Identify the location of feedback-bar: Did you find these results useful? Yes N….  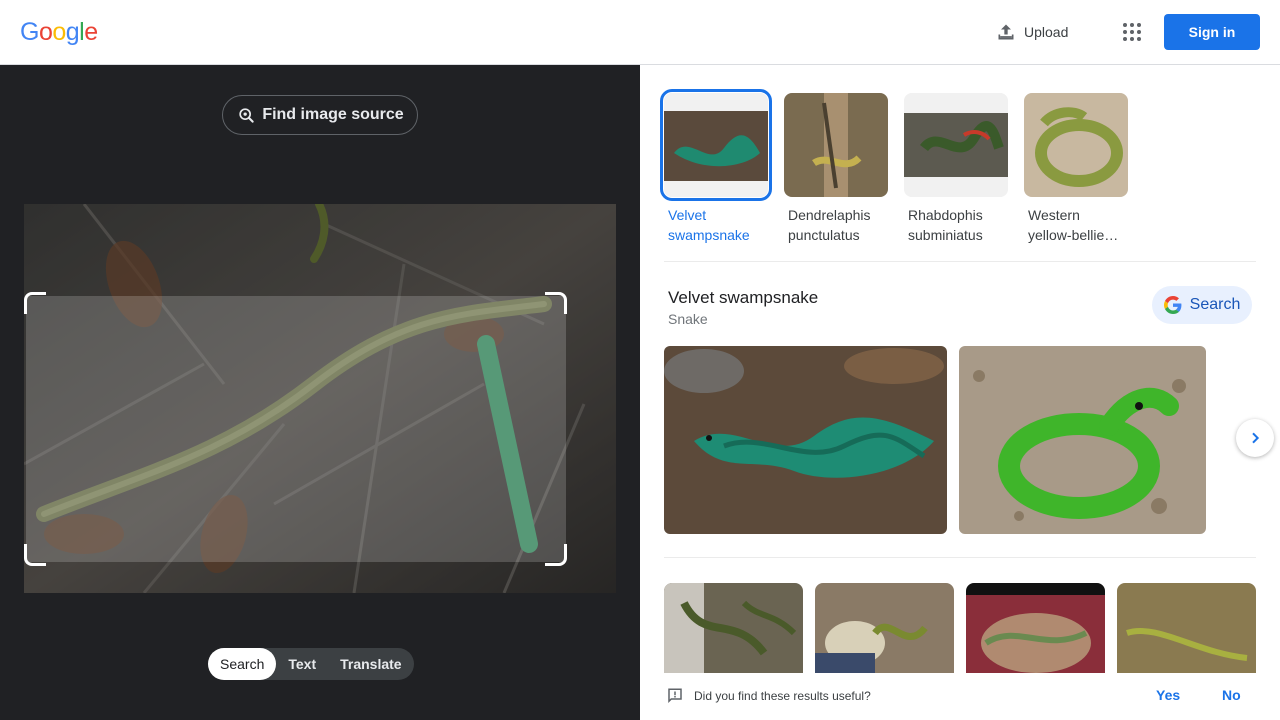
(960, 696).